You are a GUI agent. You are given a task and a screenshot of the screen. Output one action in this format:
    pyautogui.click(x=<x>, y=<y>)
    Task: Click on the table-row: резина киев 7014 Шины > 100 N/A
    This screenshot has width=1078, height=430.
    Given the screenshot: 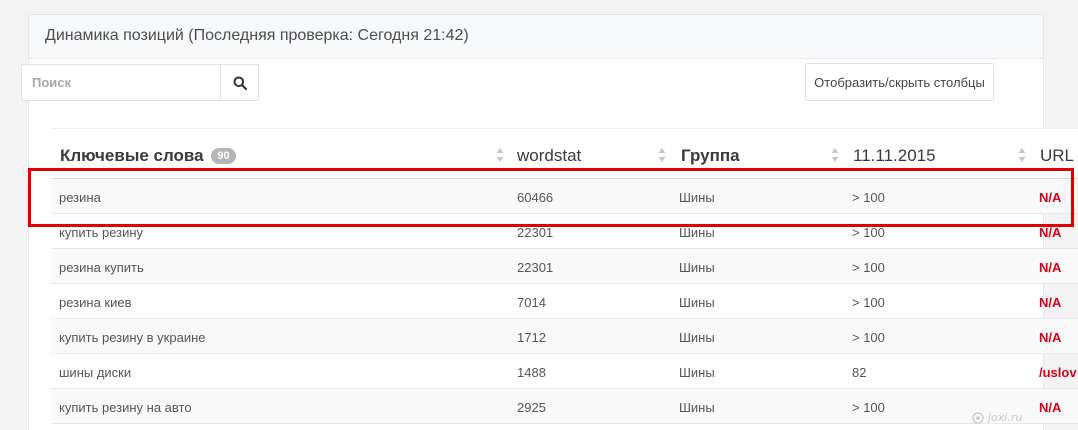 What is the action you would take?
    pyautogui.click(x=564, y=301)
    